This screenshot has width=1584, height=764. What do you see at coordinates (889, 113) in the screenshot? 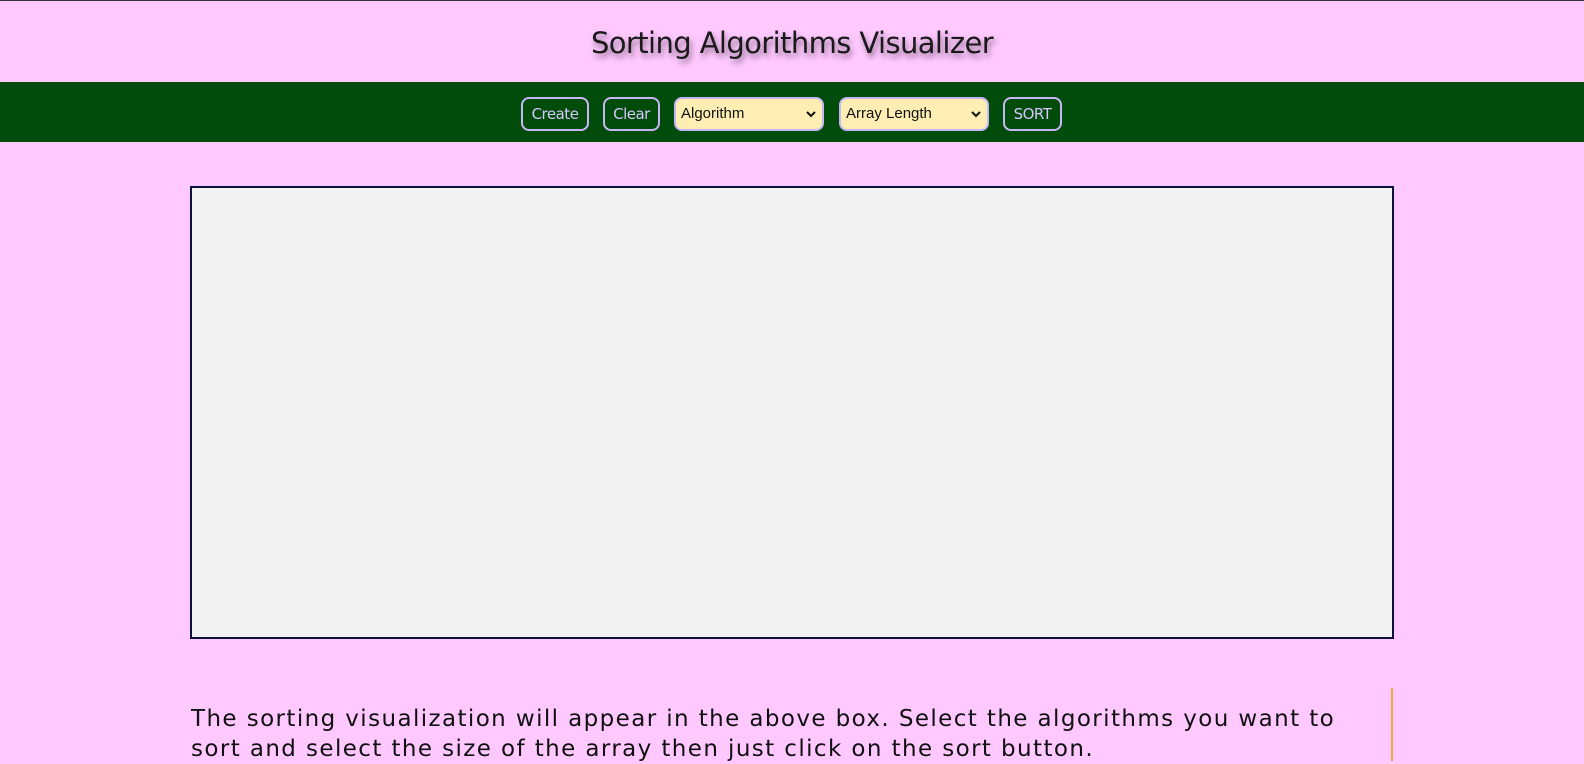
I see `array-length-select-value: Array Length` at bounding box center [889, 113].